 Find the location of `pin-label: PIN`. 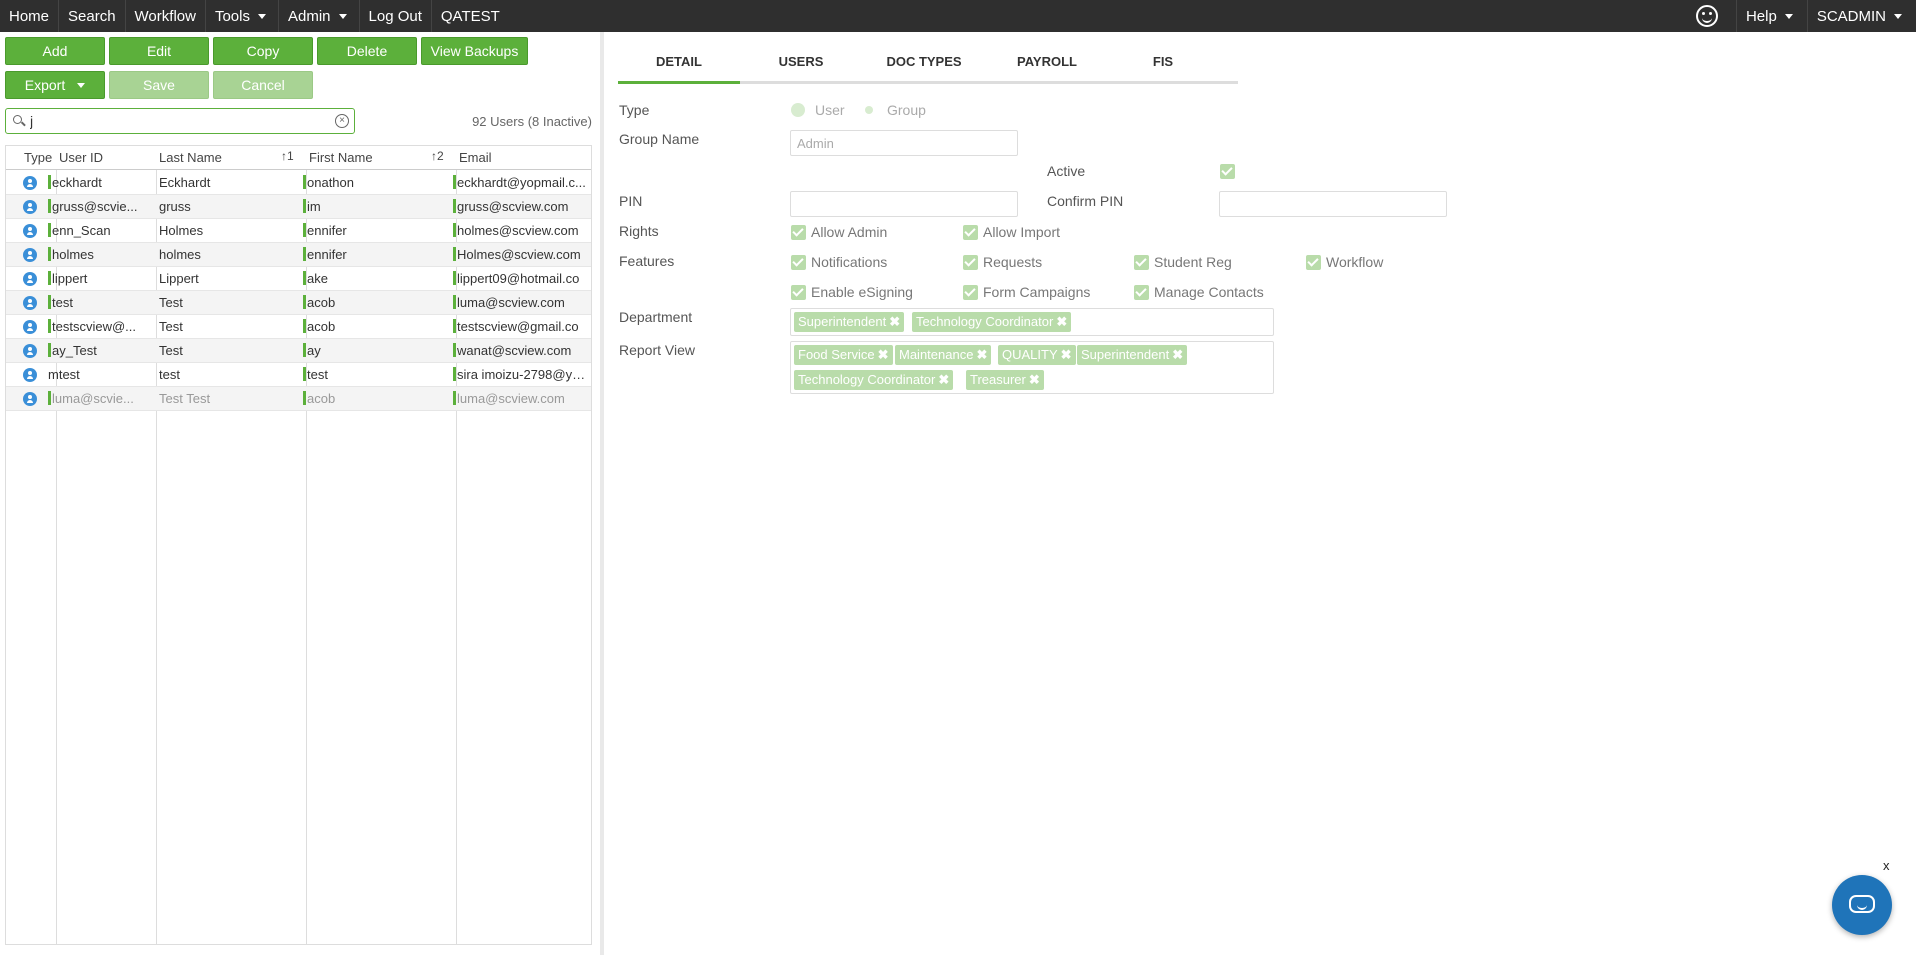

pin-label: PIN is located at coordinates (631, 201).